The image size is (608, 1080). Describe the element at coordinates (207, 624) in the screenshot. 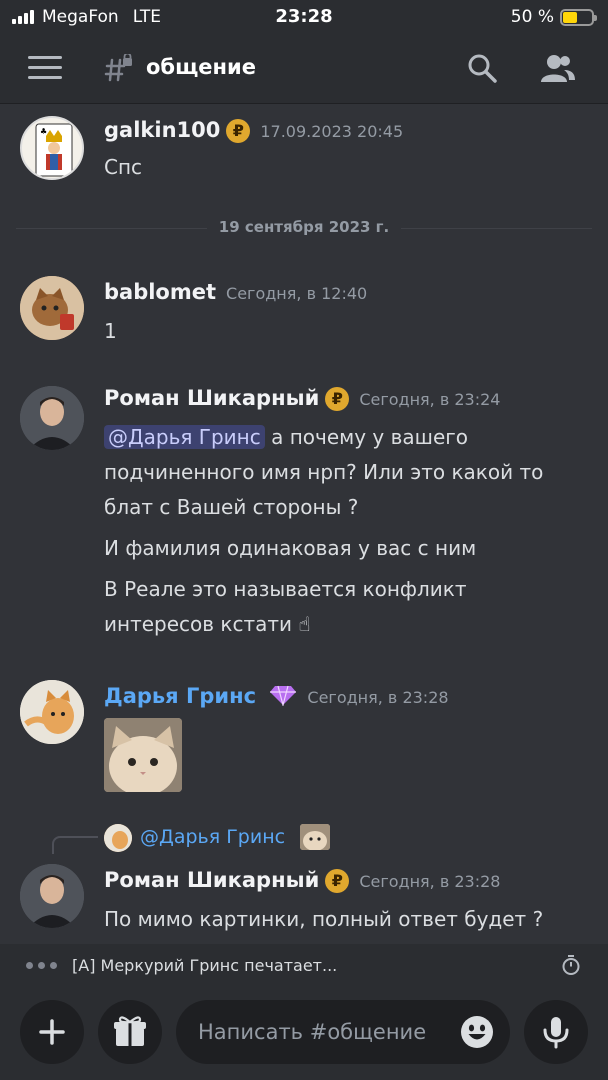

I see `message-line: интересов кстати ☝` at that location.